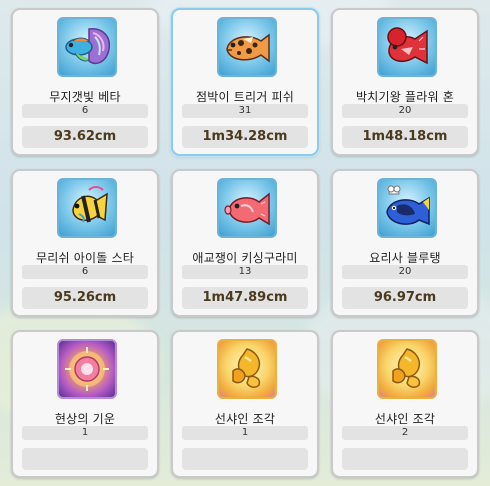  I want to click on chef-blue-tang-fish-icon, so click(407, 208).